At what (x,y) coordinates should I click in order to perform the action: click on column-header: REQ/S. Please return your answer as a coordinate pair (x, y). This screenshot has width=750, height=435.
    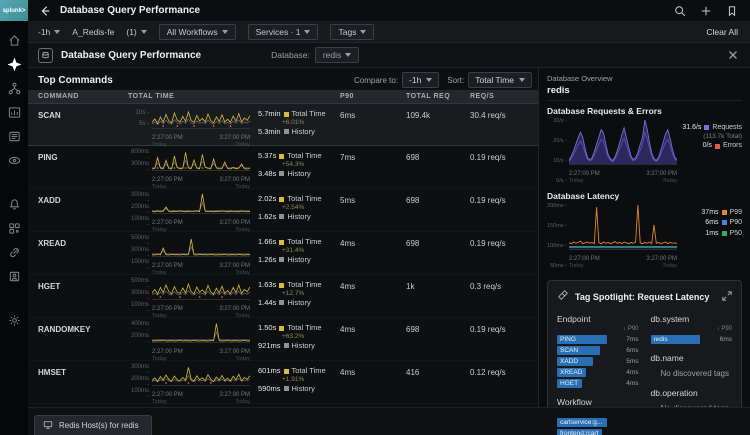
    Looking at the image, I should click on (504, 96).